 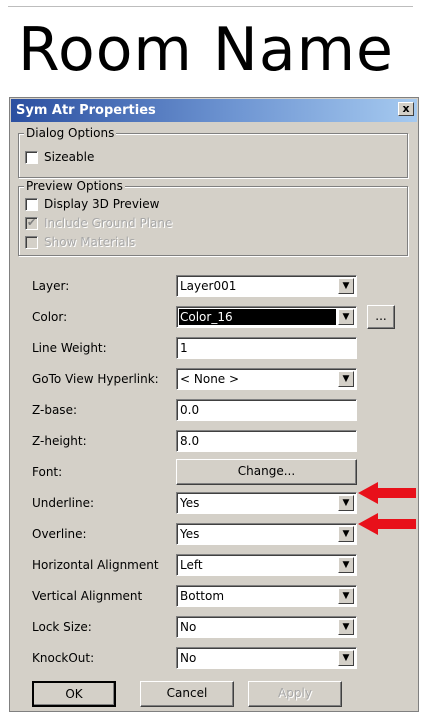 What do you see at coordinates (74, 186) in the screenshot?
I see `group-legend: Preview Options` at bounding box center [74, 186].